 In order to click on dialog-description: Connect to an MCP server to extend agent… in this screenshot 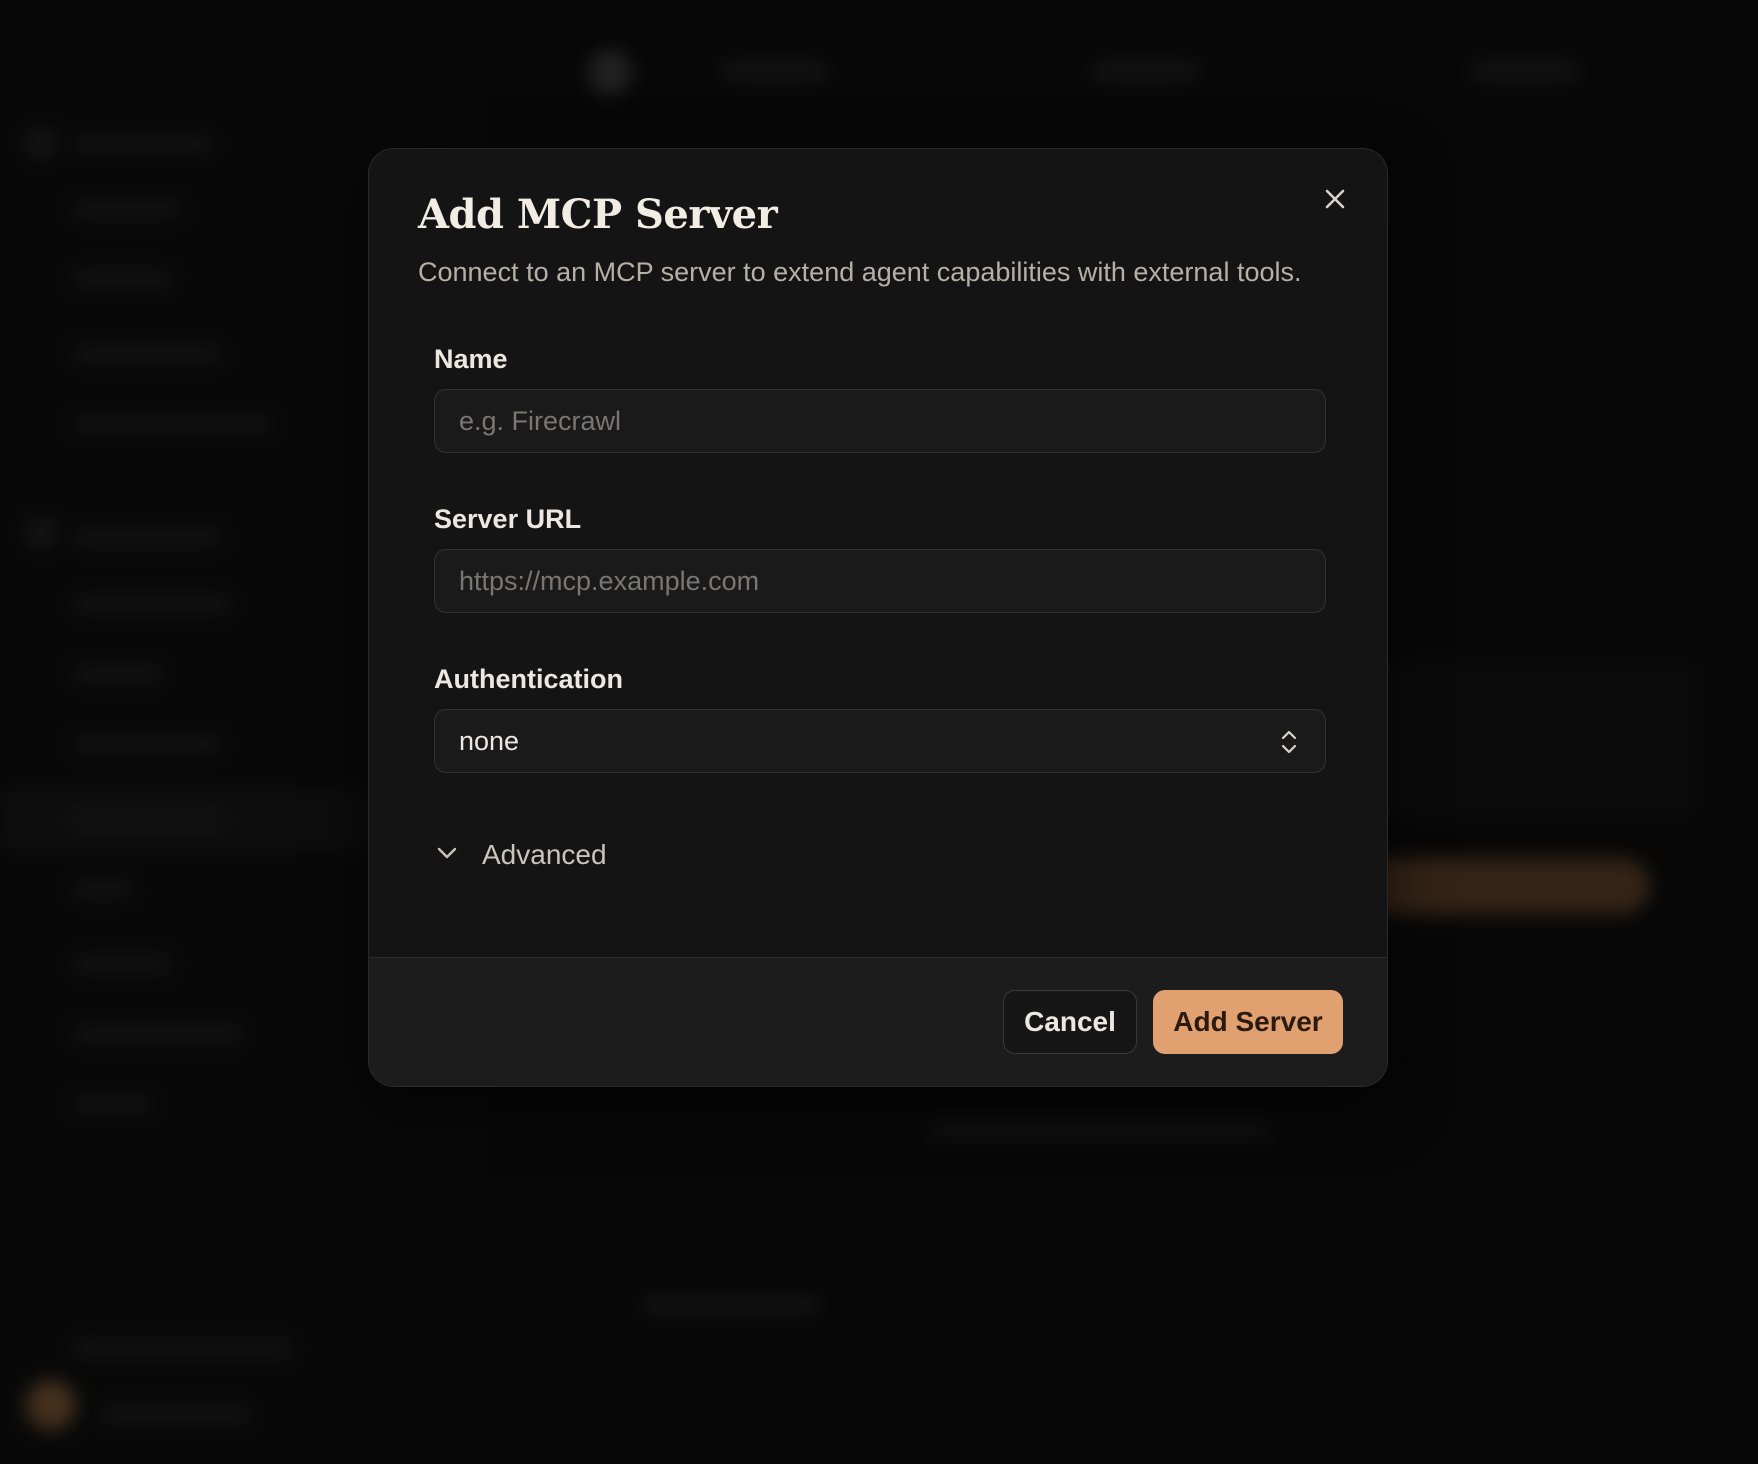, I will do `click(860, 272)`.